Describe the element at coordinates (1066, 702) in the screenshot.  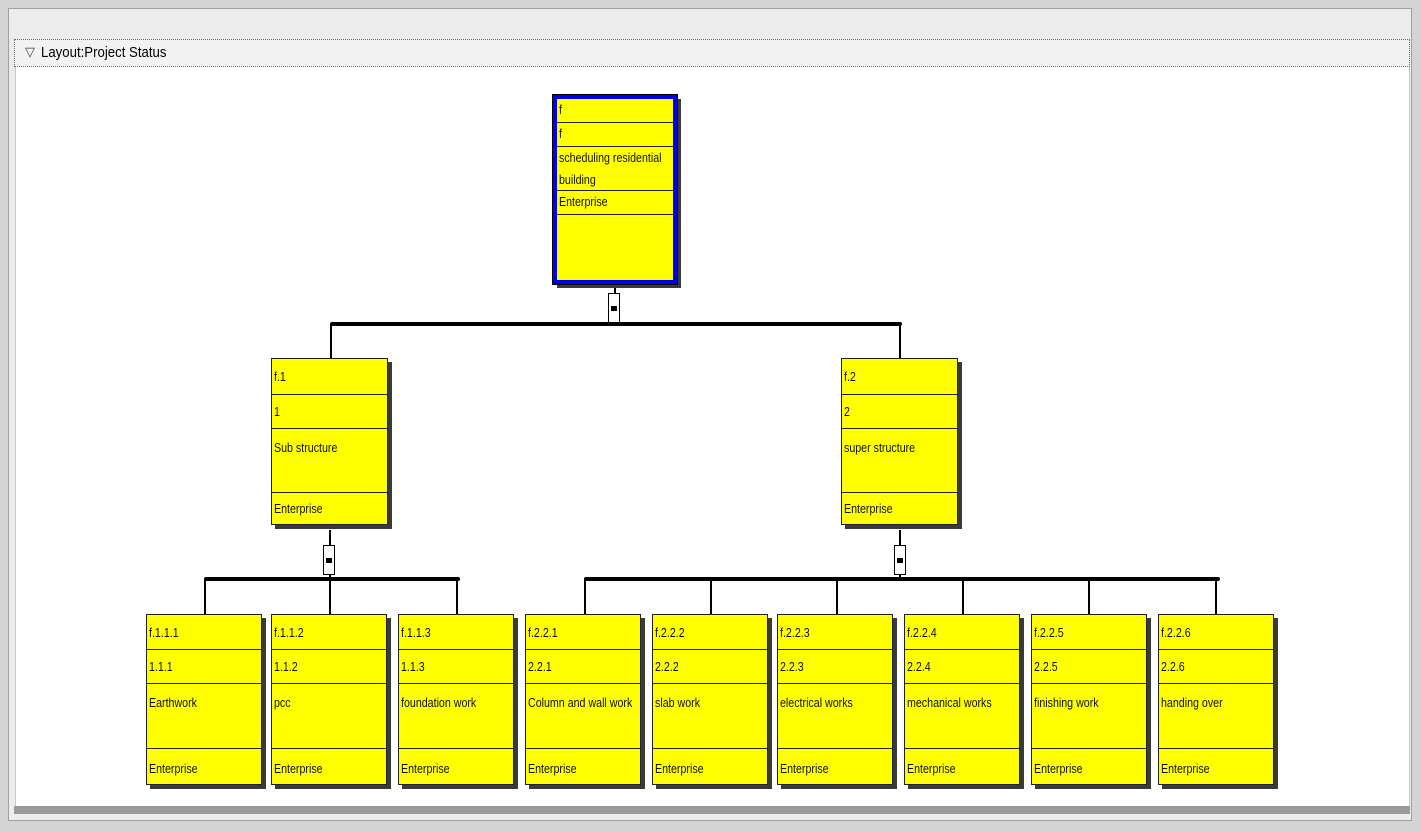
I see `node-name: finishing work` at that location.